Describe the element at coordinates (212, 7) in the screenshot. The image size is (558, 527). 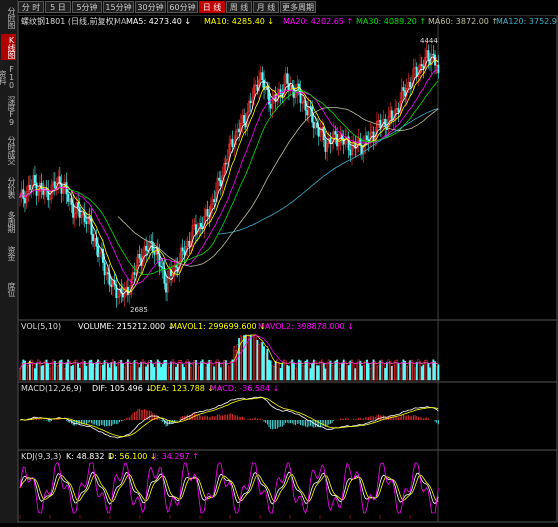
I see `tab-daily: 日 线` at that location.